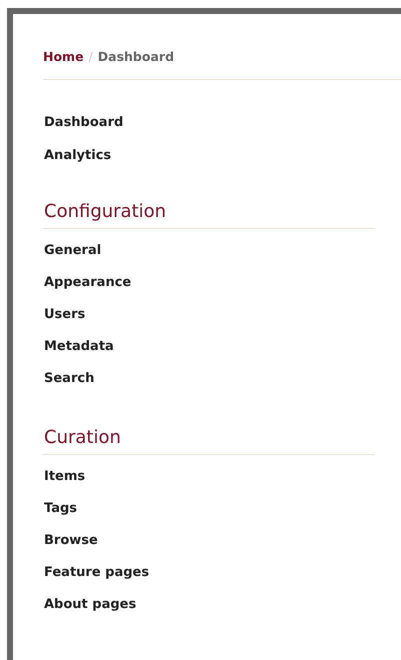  What do you see at coordinates (136, 57) in the screenshot?
I see `breadcrumb-link: Dashboard` at bounding box center [136, 57].